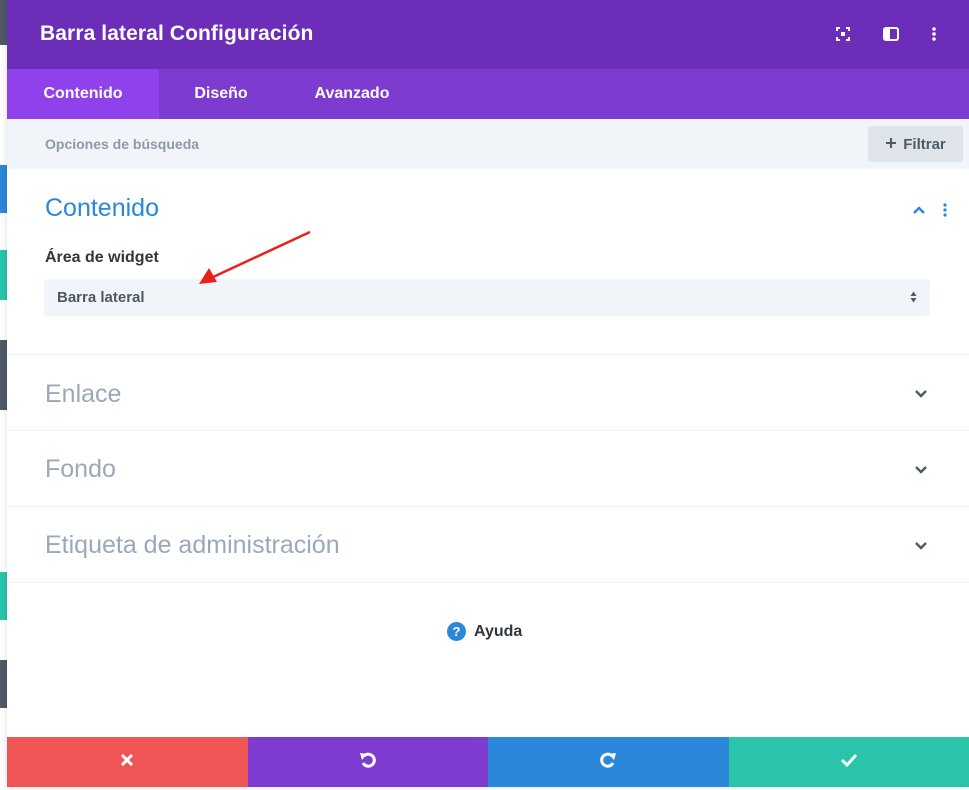 Image resolution: width=969 pixels, height=790 pixels. What do you see at coordinates (488, 94) in the screenshot?
I see `tab-bar: Contenido Diseño Avanzado` at bounding box center [488, 94].